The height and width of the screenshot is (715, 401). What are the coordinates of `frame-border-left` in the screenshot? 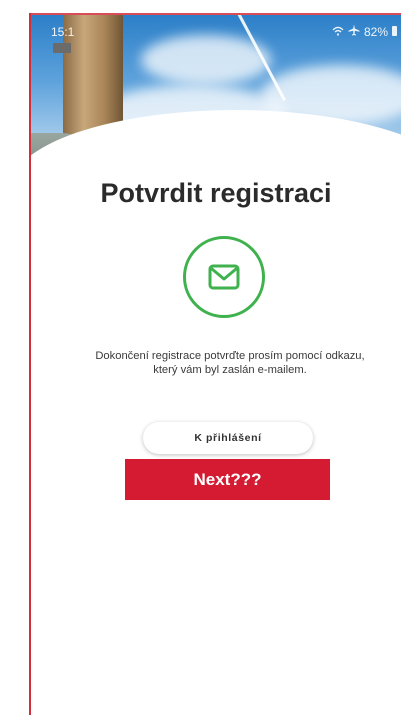 It's located at (30, 364).